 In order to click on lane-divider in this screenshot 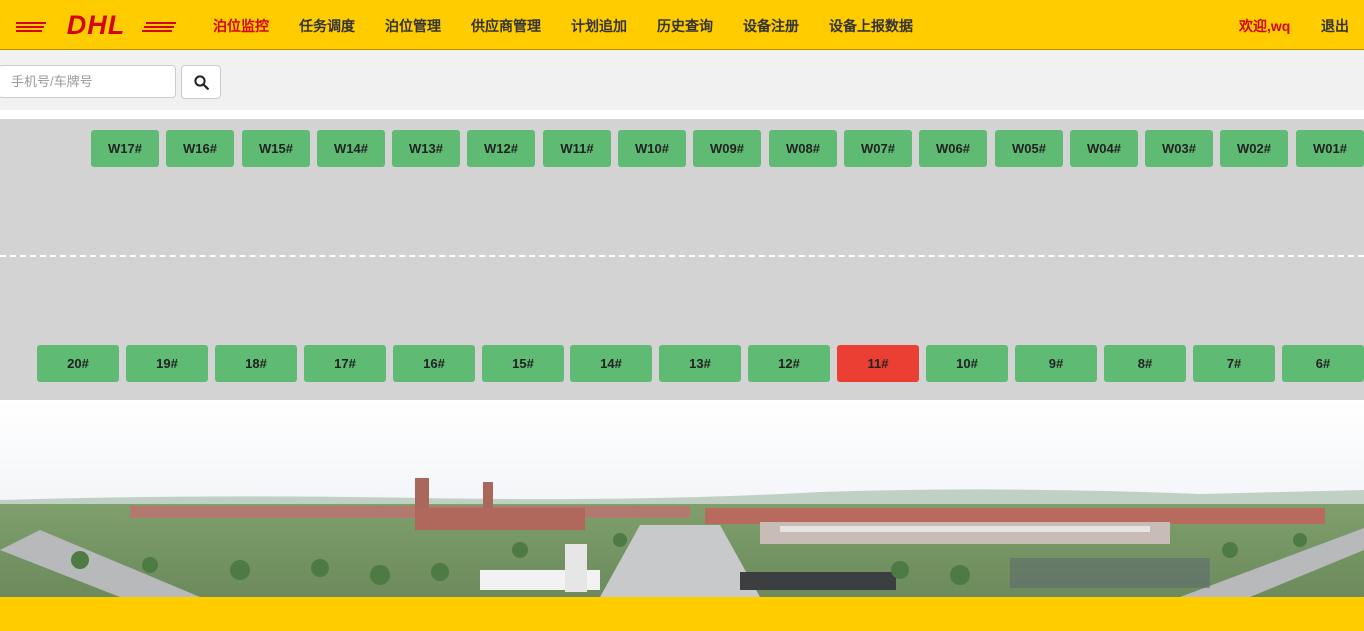, I will do `click(682, 256)`.